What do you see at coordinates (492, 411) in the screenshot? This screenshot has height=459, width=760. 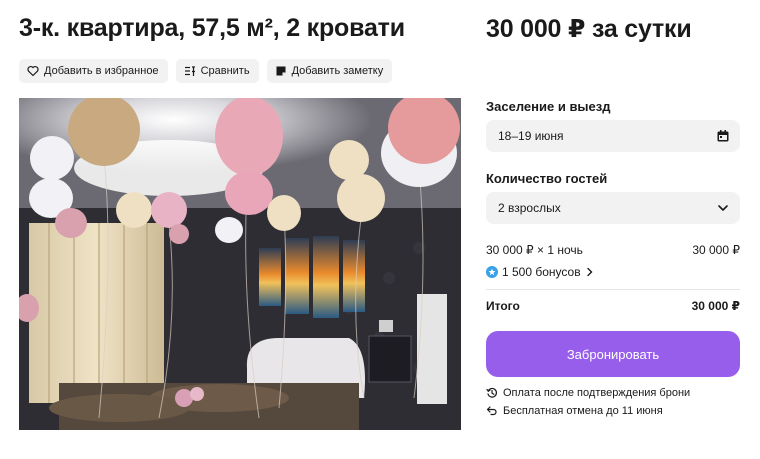 I see `return-arrow-icon` at bounding box center [492, 411].